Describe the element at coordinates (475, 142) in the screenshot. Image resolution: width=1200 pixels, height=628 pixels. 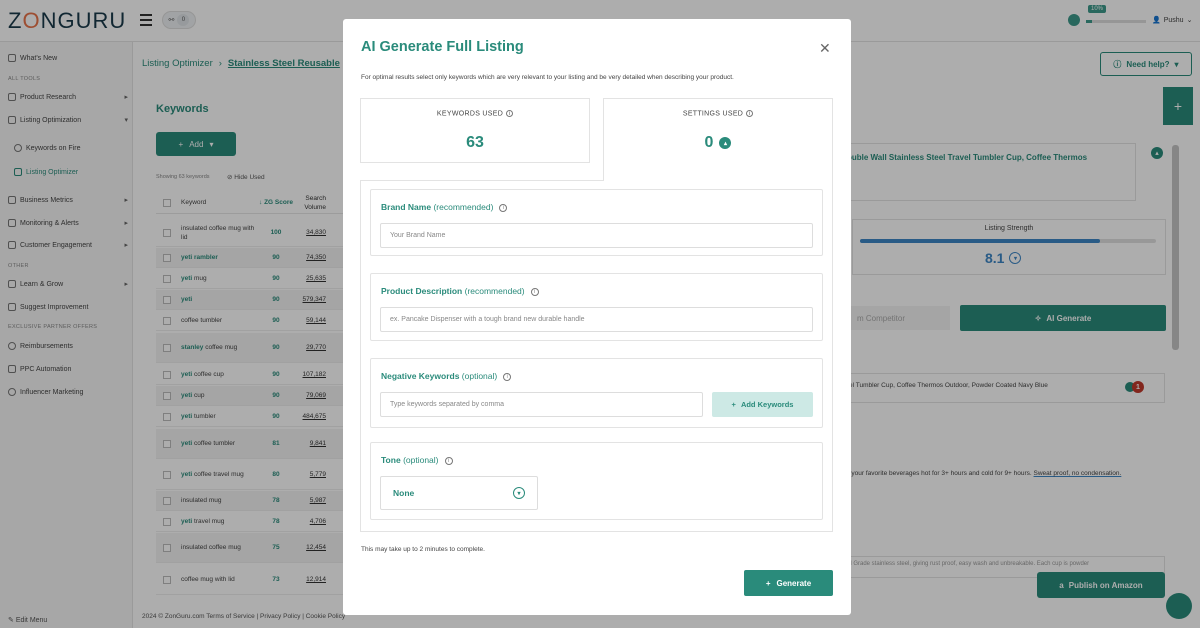
I see `keywords-used-value: 63` at that location.